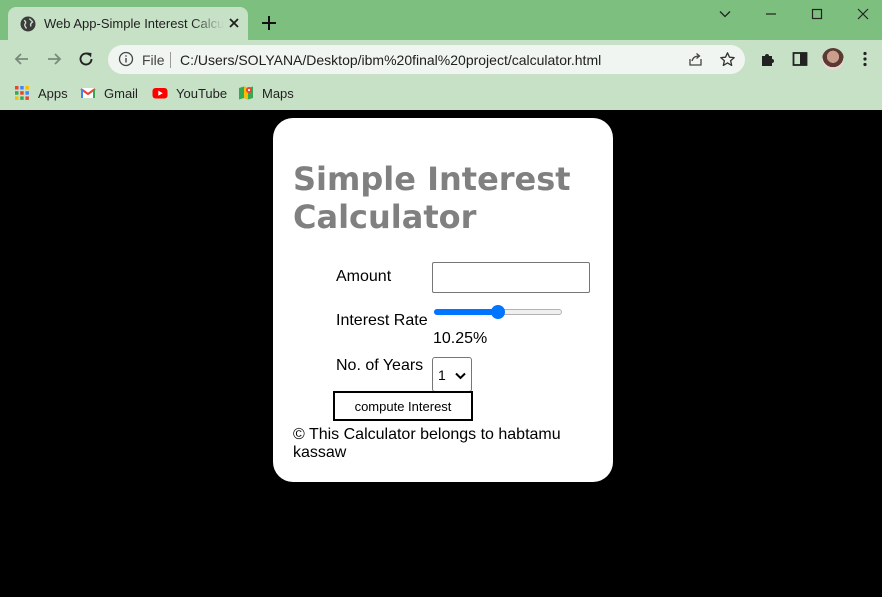 The image size is (882, 597). I want to click on tab-strip: Web App-Simple Interest Calculator, so click(441, 20).